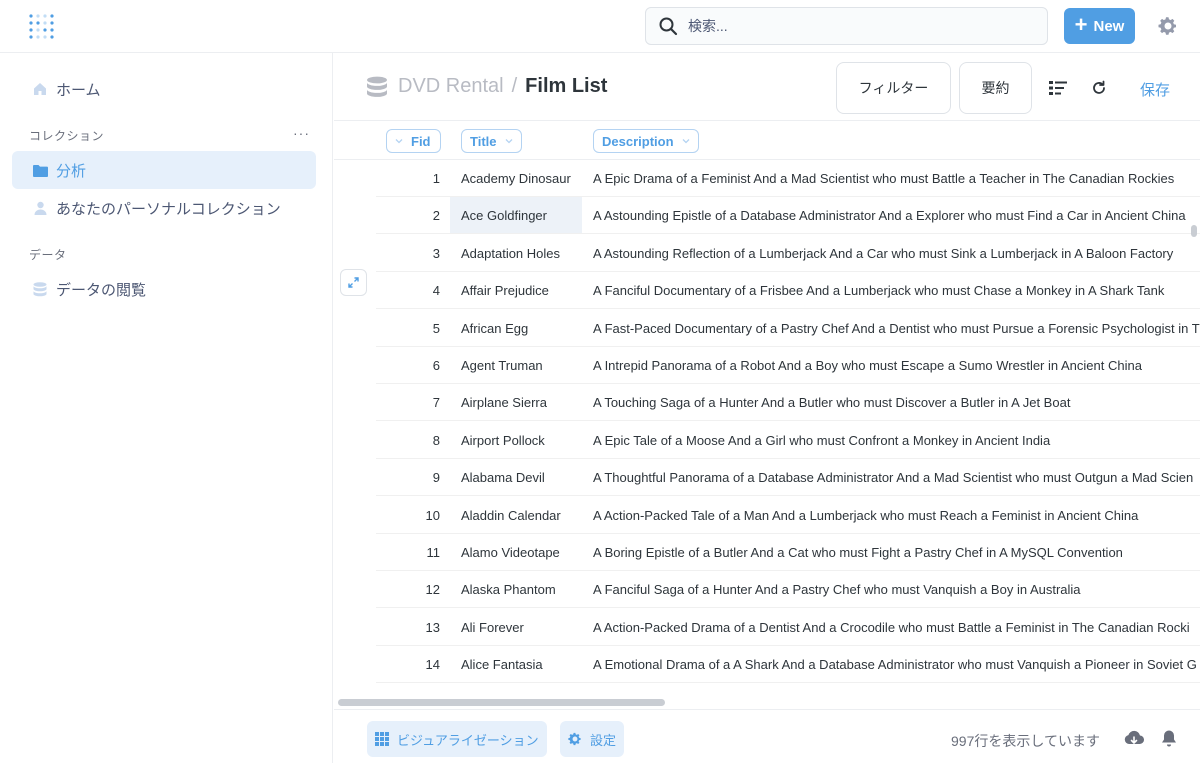  Describe the element at coordinates (893, 88) in the screenshot. I see `filter-button: フィルター` at that location.